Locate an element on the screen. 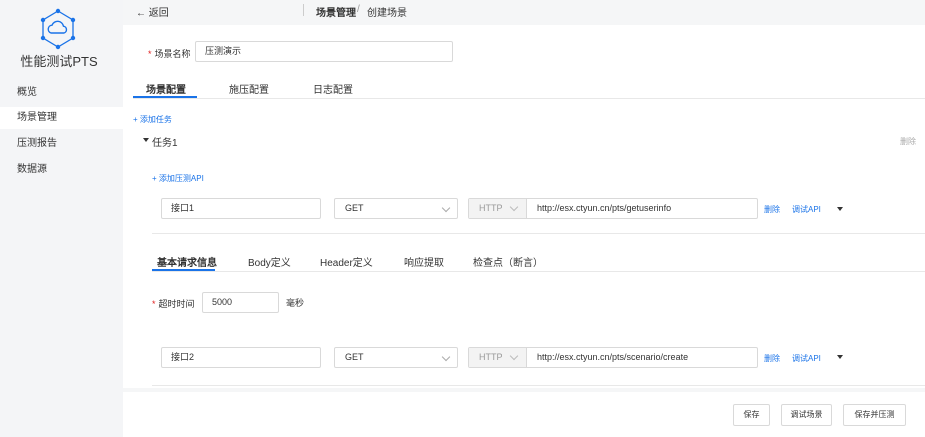 Image resolution: width=925 pixels, height=437 pixels. sidebar: 性能测试PTS 概览 场景管理 压测报告 数据源 is located at coordinates (61, 218).